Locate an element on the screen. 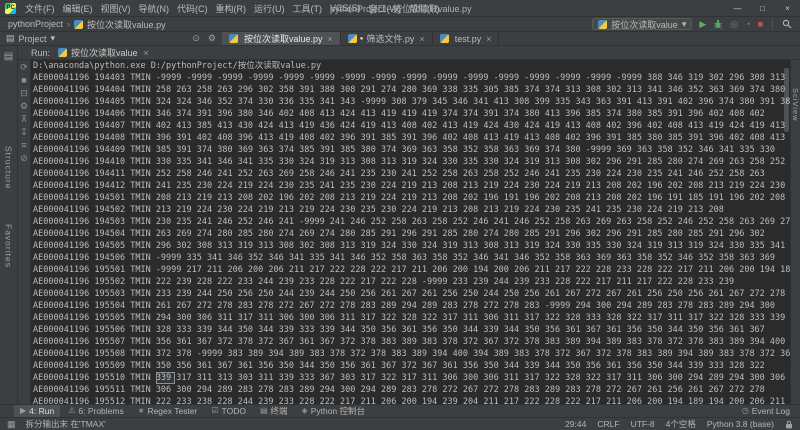  indent-style: 4个空格 is located at coordinates (681, 424).